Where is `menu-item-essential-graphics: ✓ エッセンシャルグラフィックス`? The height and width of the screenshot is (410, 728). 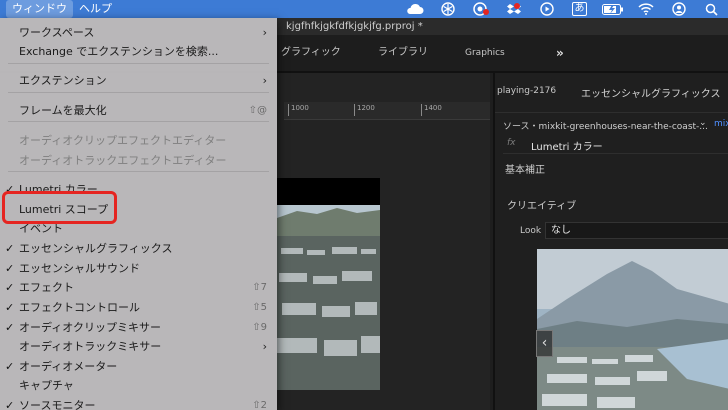 menu-item-essential-graphics: ✓ エッセンシャルグラフィックス is located at coordinates (138, 249).